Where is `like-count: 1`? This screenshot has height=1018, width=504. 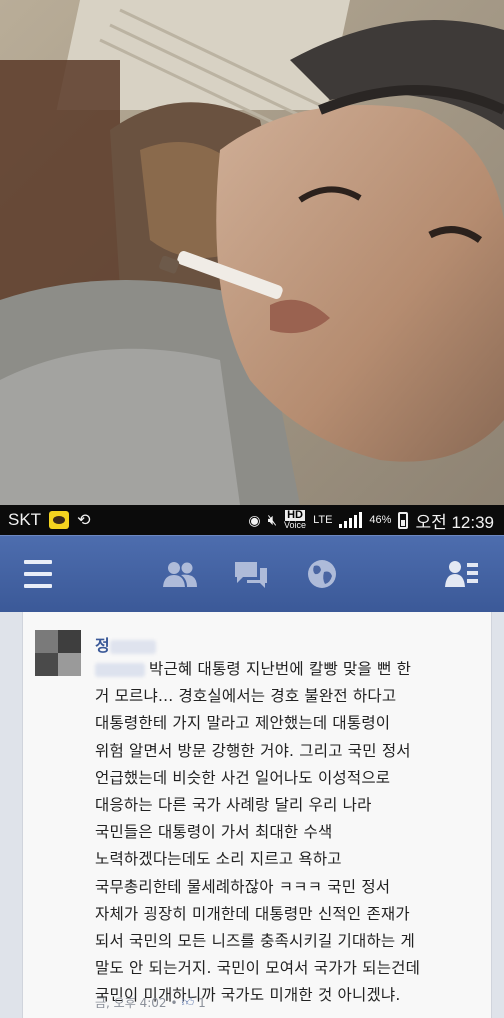 like-count: 1 is located at coordinates (202, 1003).